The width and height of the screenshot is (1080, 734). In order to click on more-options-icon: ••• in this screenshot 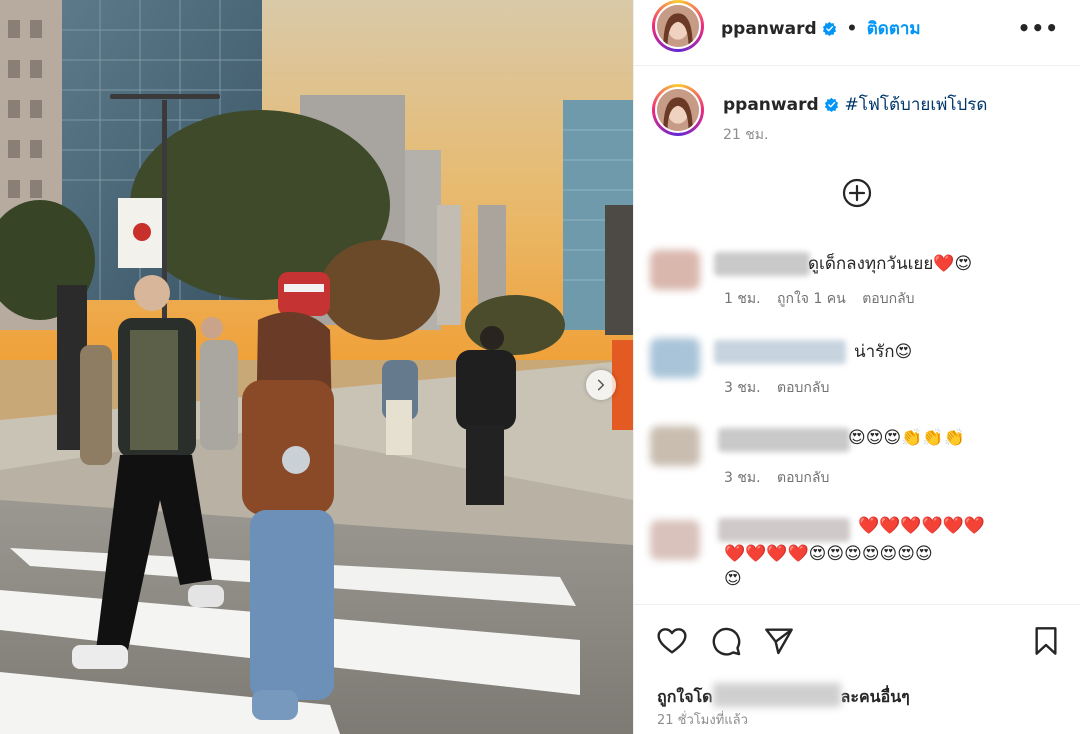, I will do `click(1038, 28)`.